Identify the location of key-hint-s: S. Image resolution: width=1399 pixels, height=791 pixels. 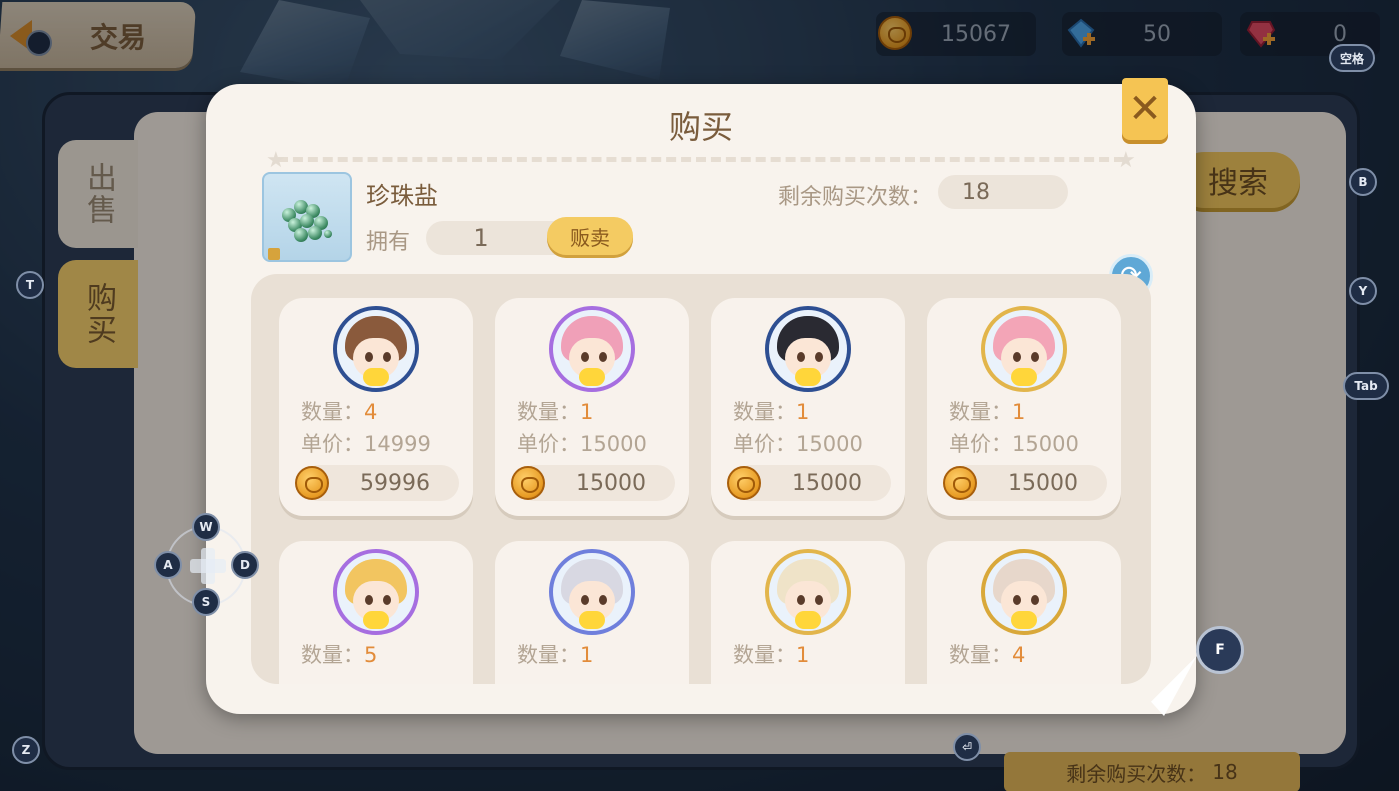
(206, 602).